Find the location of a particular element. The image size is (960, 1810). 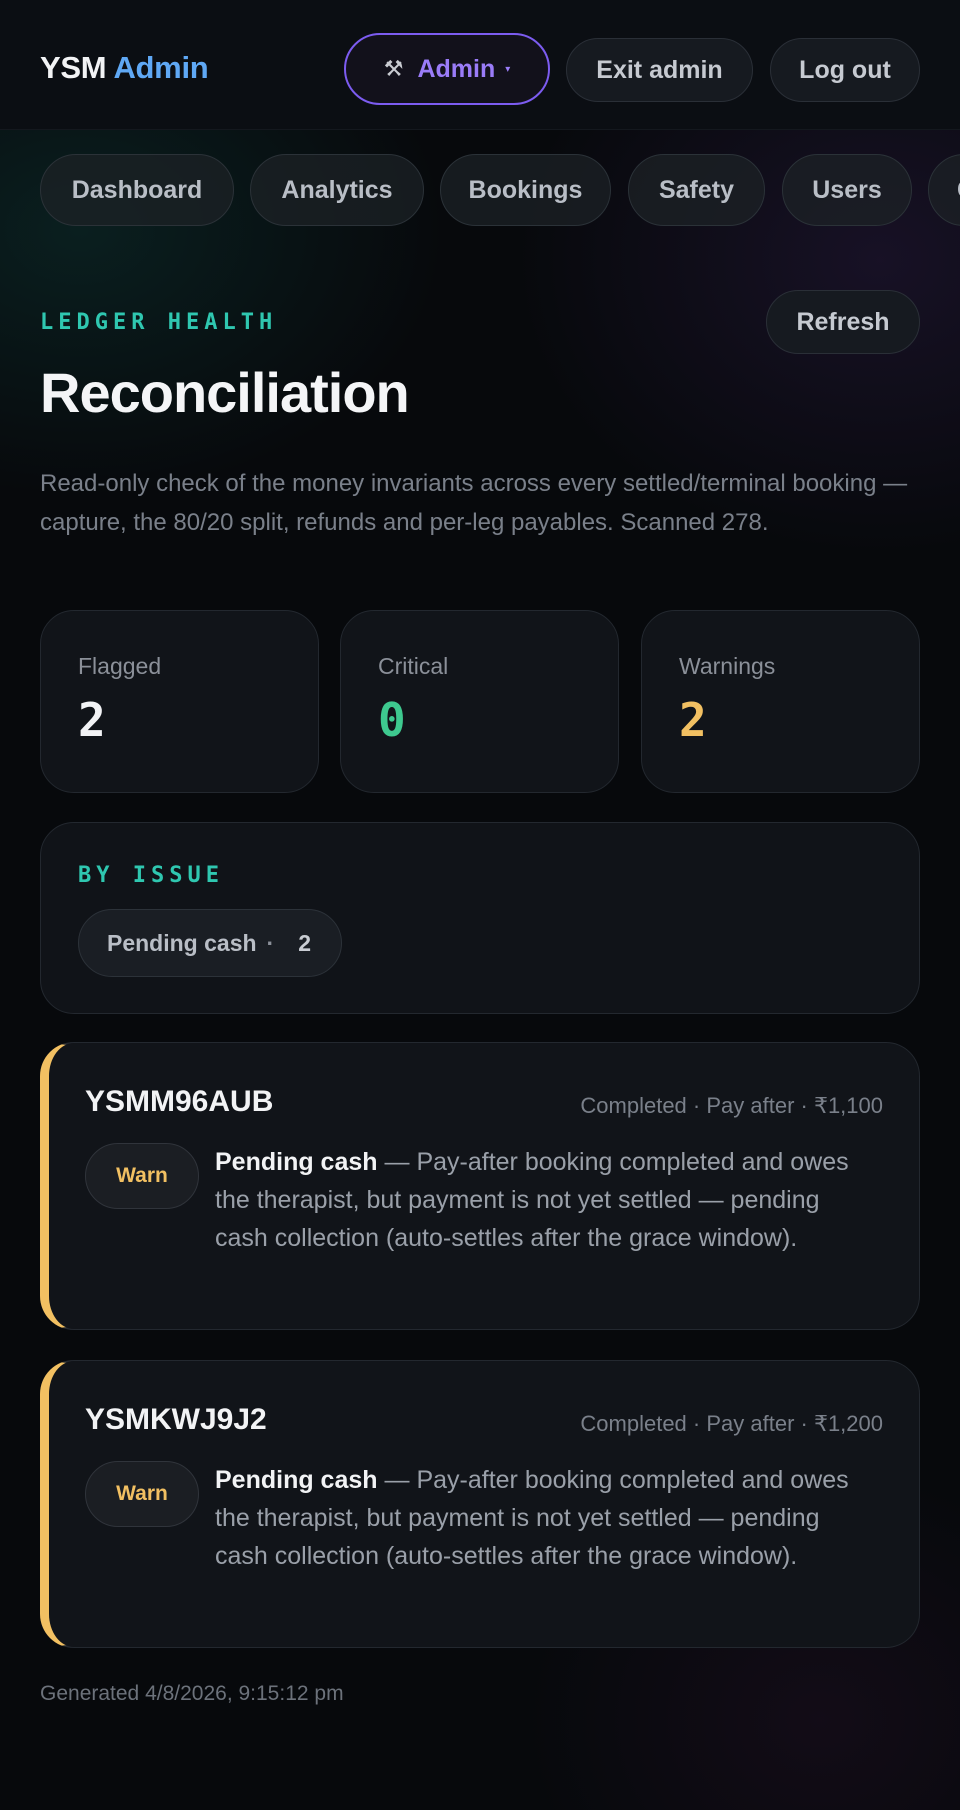

stat-label: Warnings is located at coordinates (727, 666).